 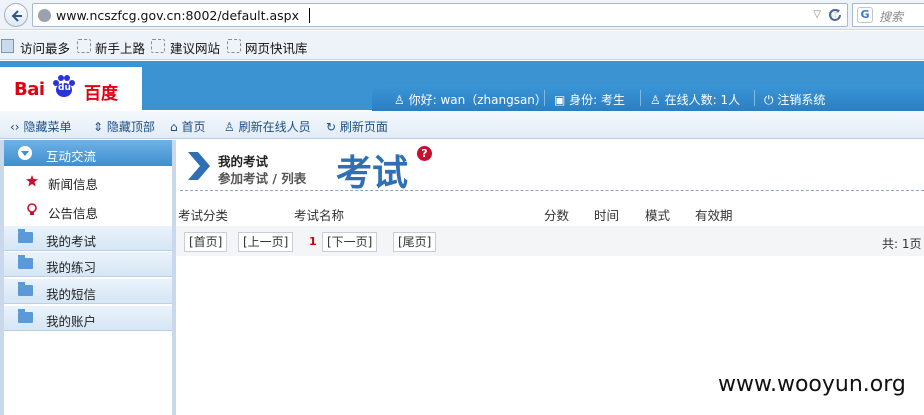 I want to click on watermark: www.wooyun.org, so click(x=812, y=384).